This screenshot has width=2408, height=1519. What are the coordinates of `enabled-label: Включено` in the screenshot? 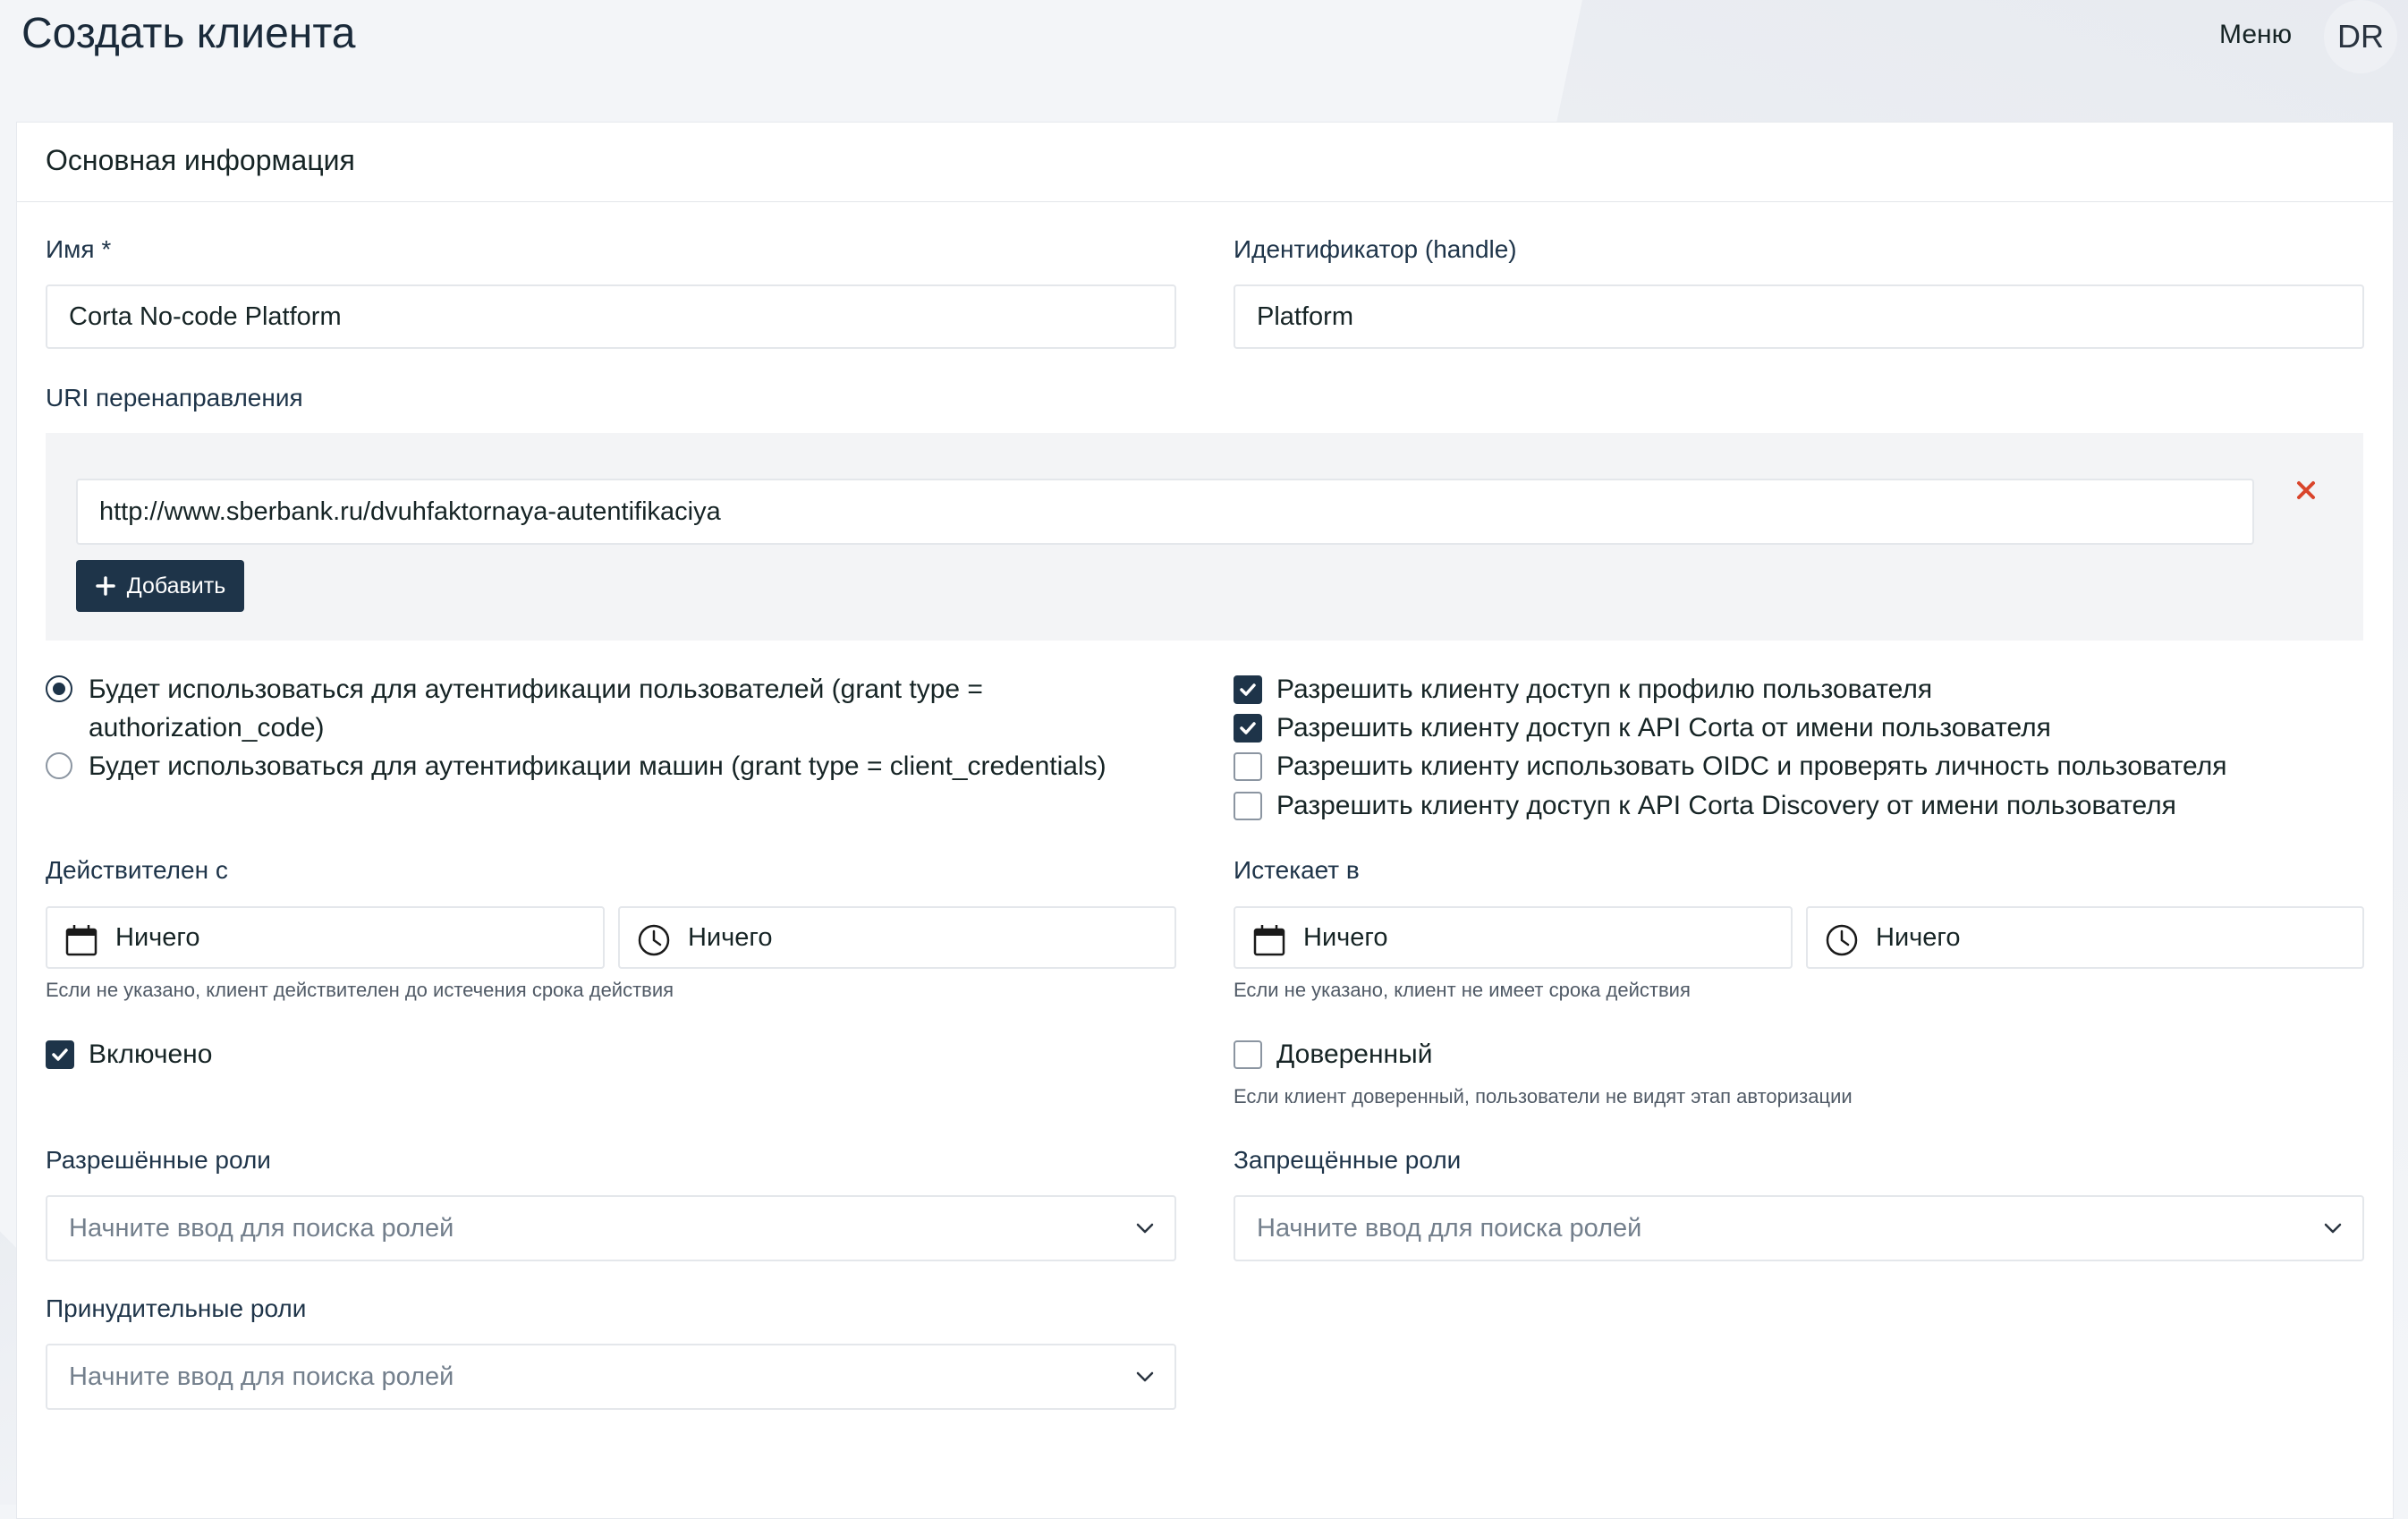 It's located at (151, 1054).